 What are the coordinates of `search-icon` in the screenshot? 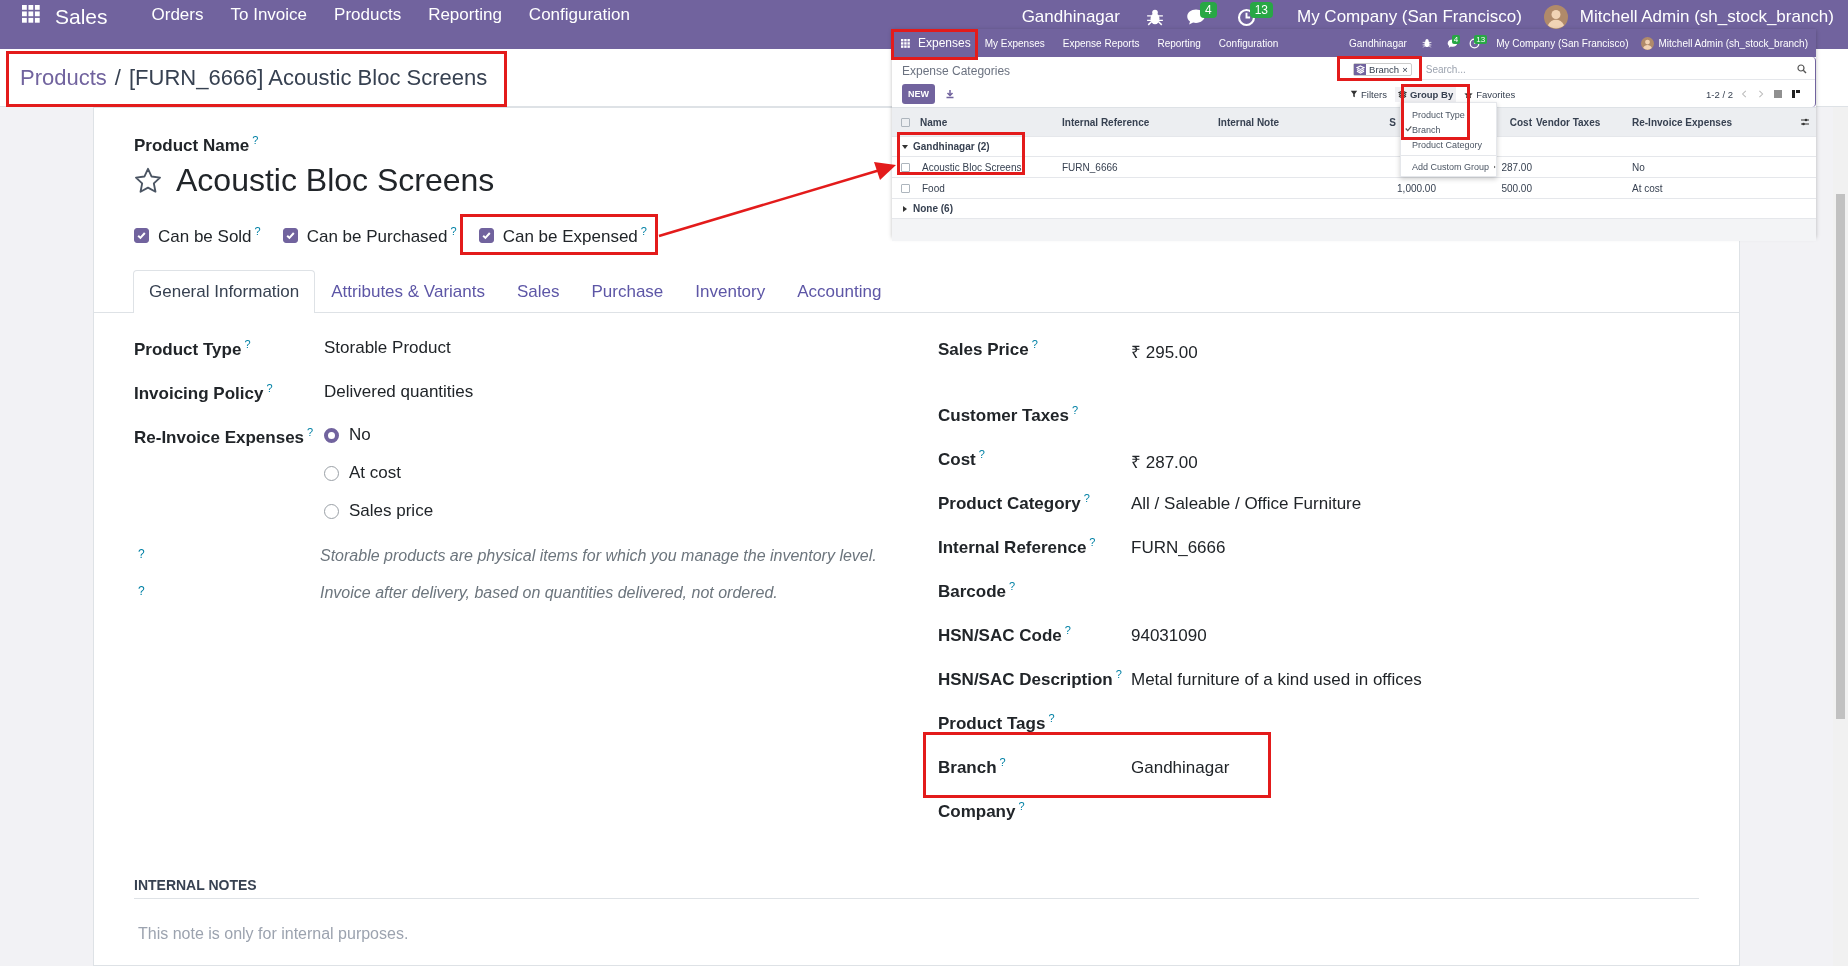 It's located at (1802, 69).